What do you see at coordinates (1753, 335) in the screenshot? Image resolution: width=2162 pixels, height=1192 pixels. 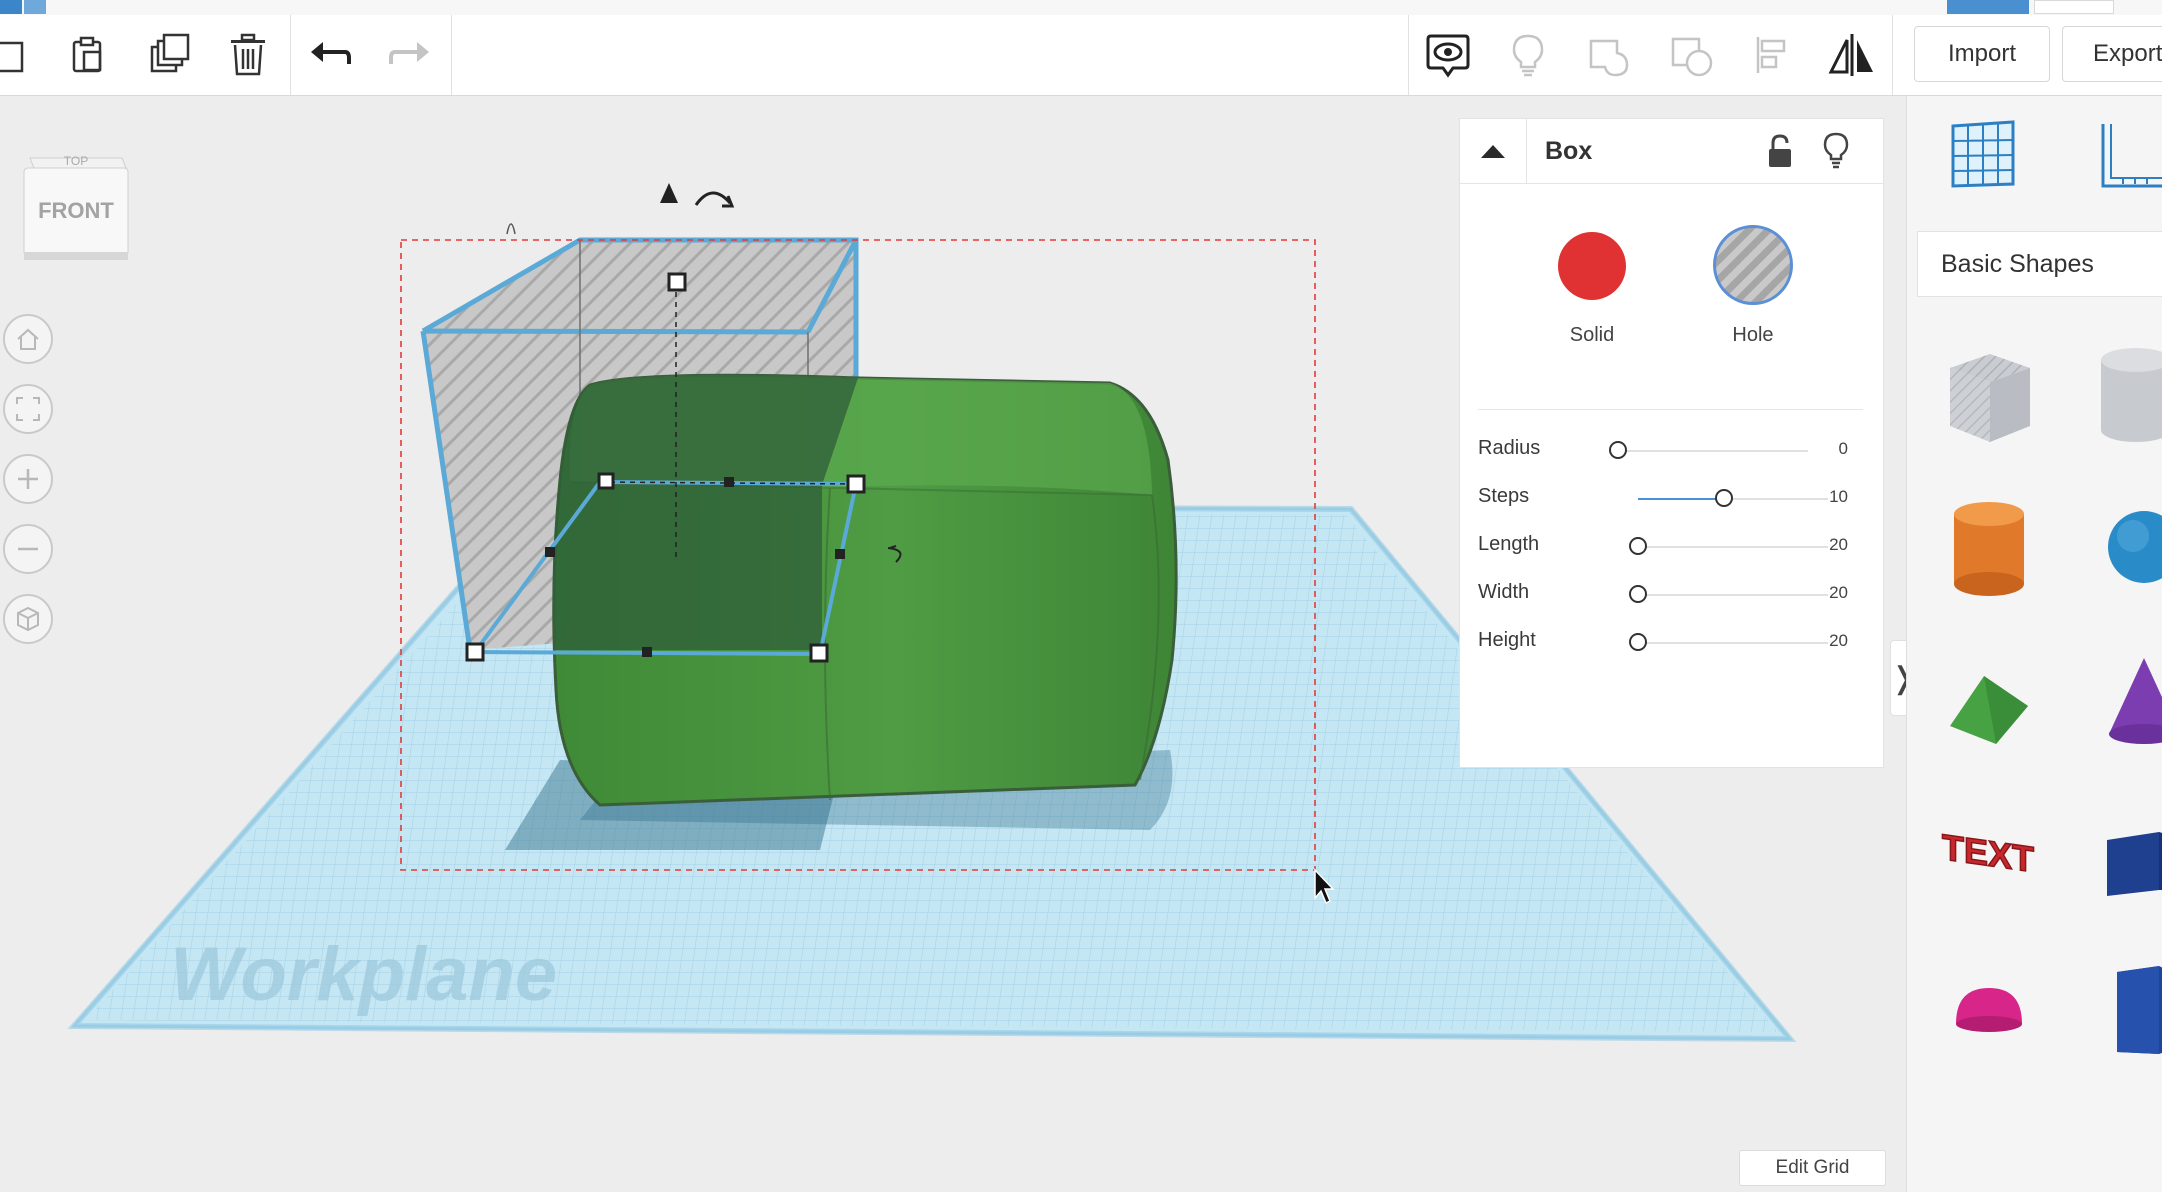 I see `hole-label: Hole` at bounding box center [1753, 335].